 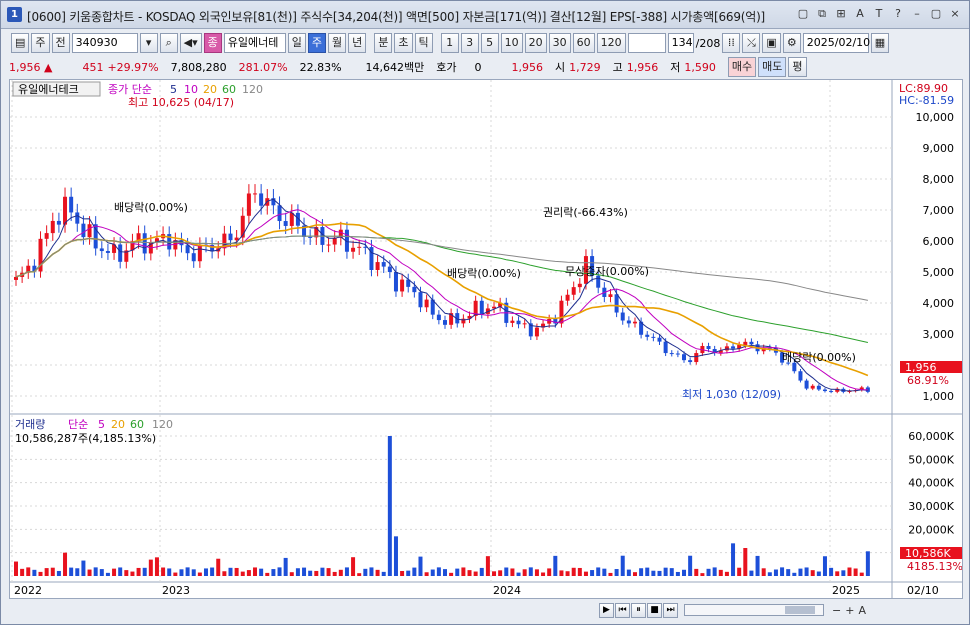 I want to click on font-icon: A, so click(x=860, y=14).